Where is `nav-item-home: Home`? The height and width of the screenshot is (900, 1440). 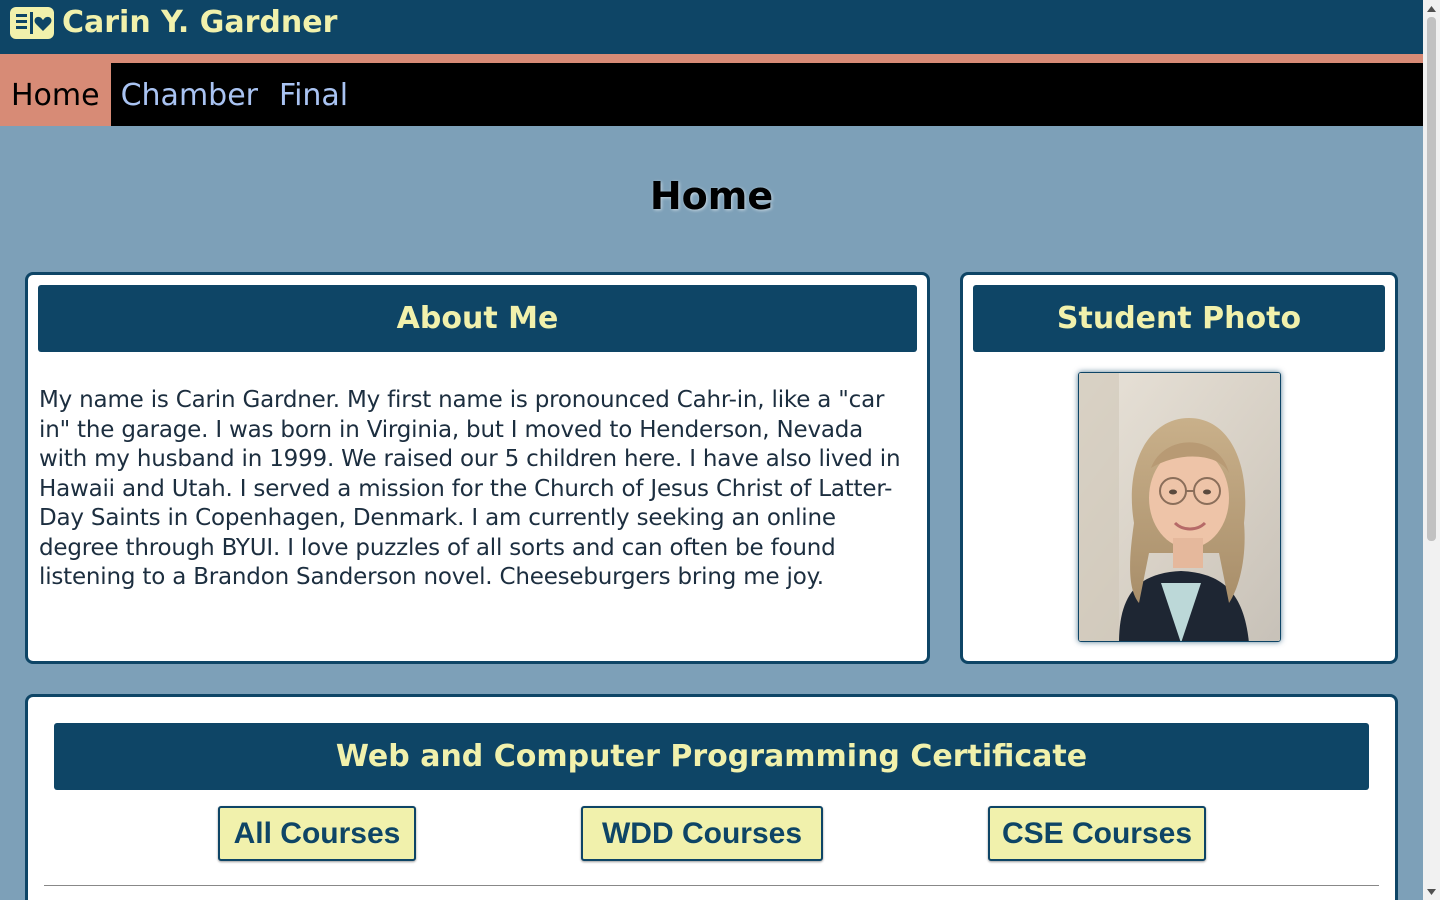 nav-item-home: Home is located at coordinates (55, 94).